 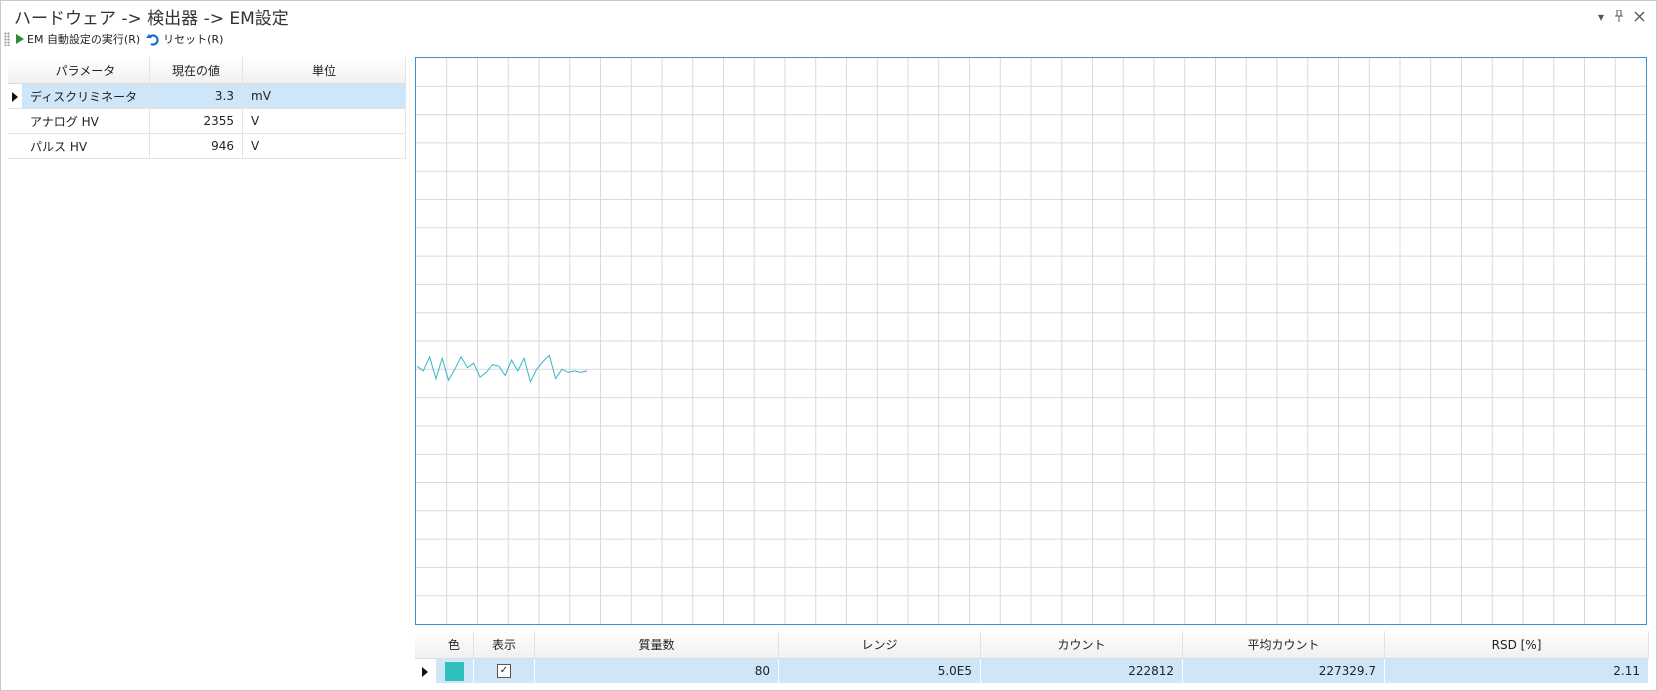 What do you see at coordinates (86, 96) in the screenshot?
I see `param-name: ディスクリミネータ` at bounding box center [86, 96].